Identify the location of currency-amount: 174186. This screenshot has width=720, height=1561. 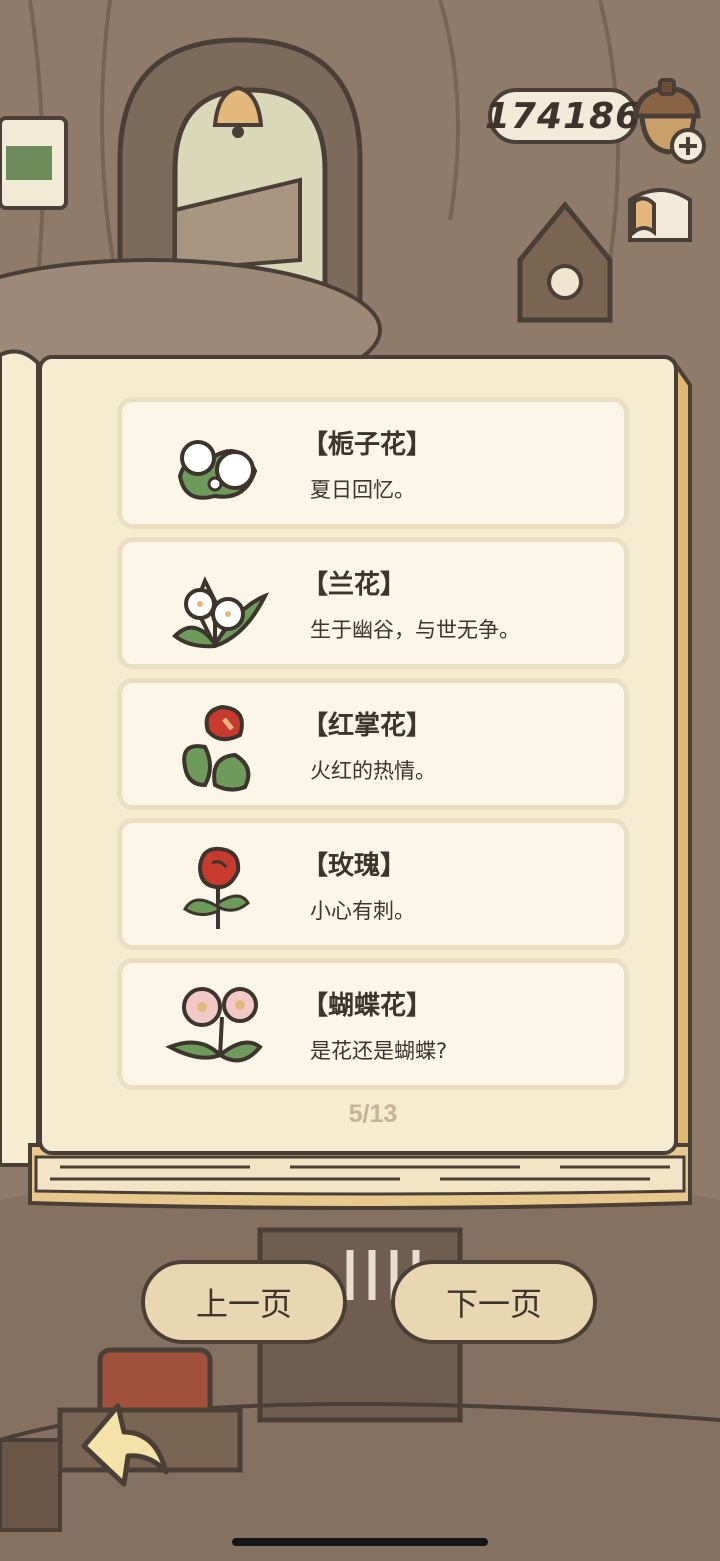
(563, 116).